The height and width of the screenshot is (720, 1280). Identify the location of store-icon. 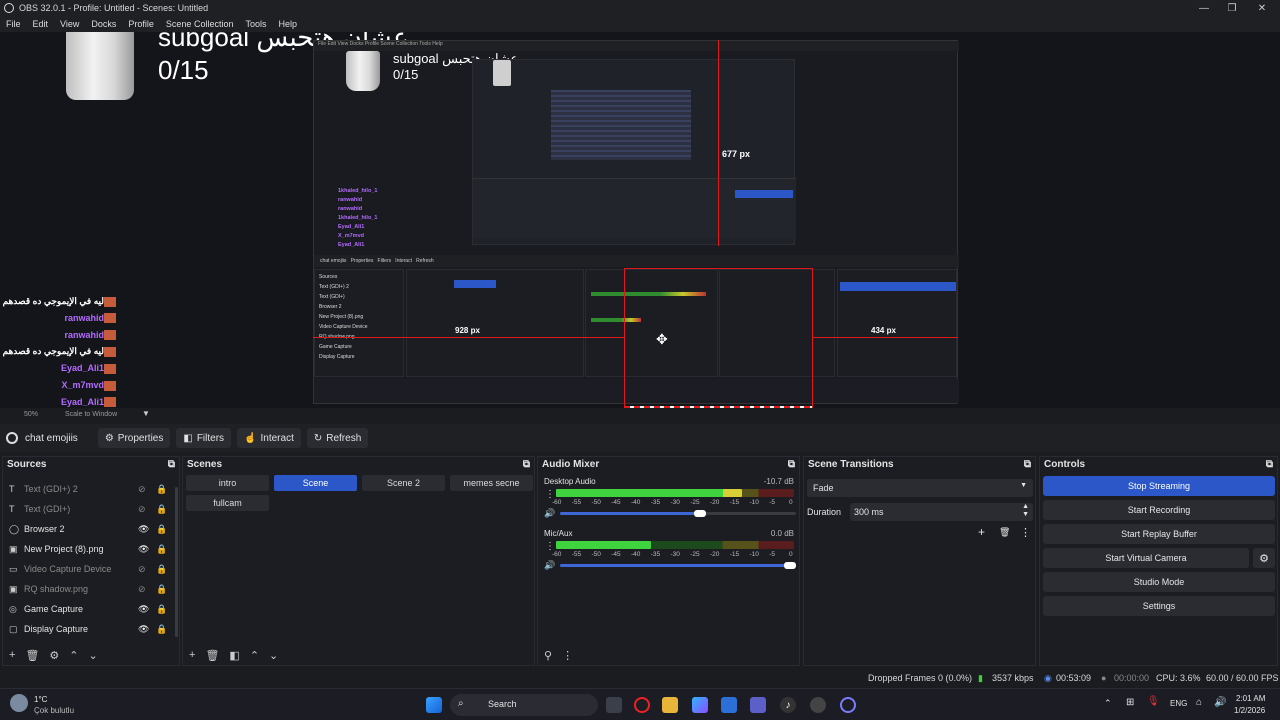
(729, 705).